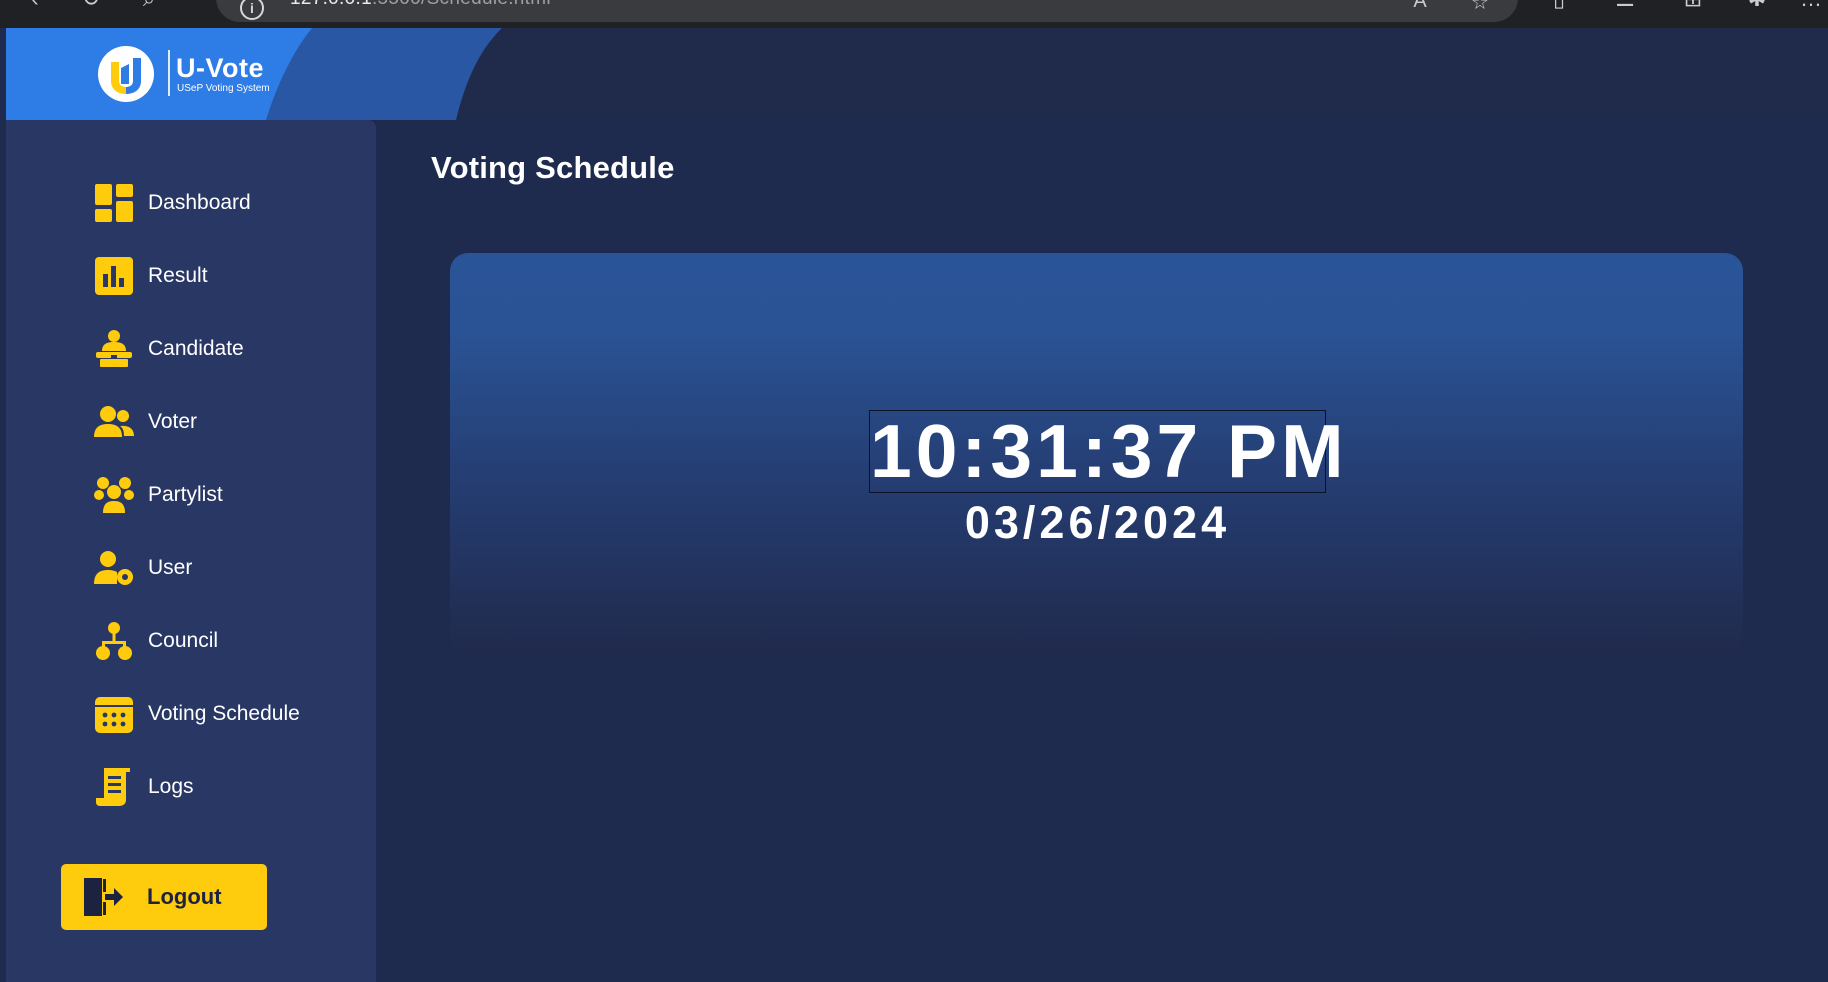 The width and height of the screenshot is (1828, 982). I want to click on clock-date: 03/26/2024, so click(1097, 522).